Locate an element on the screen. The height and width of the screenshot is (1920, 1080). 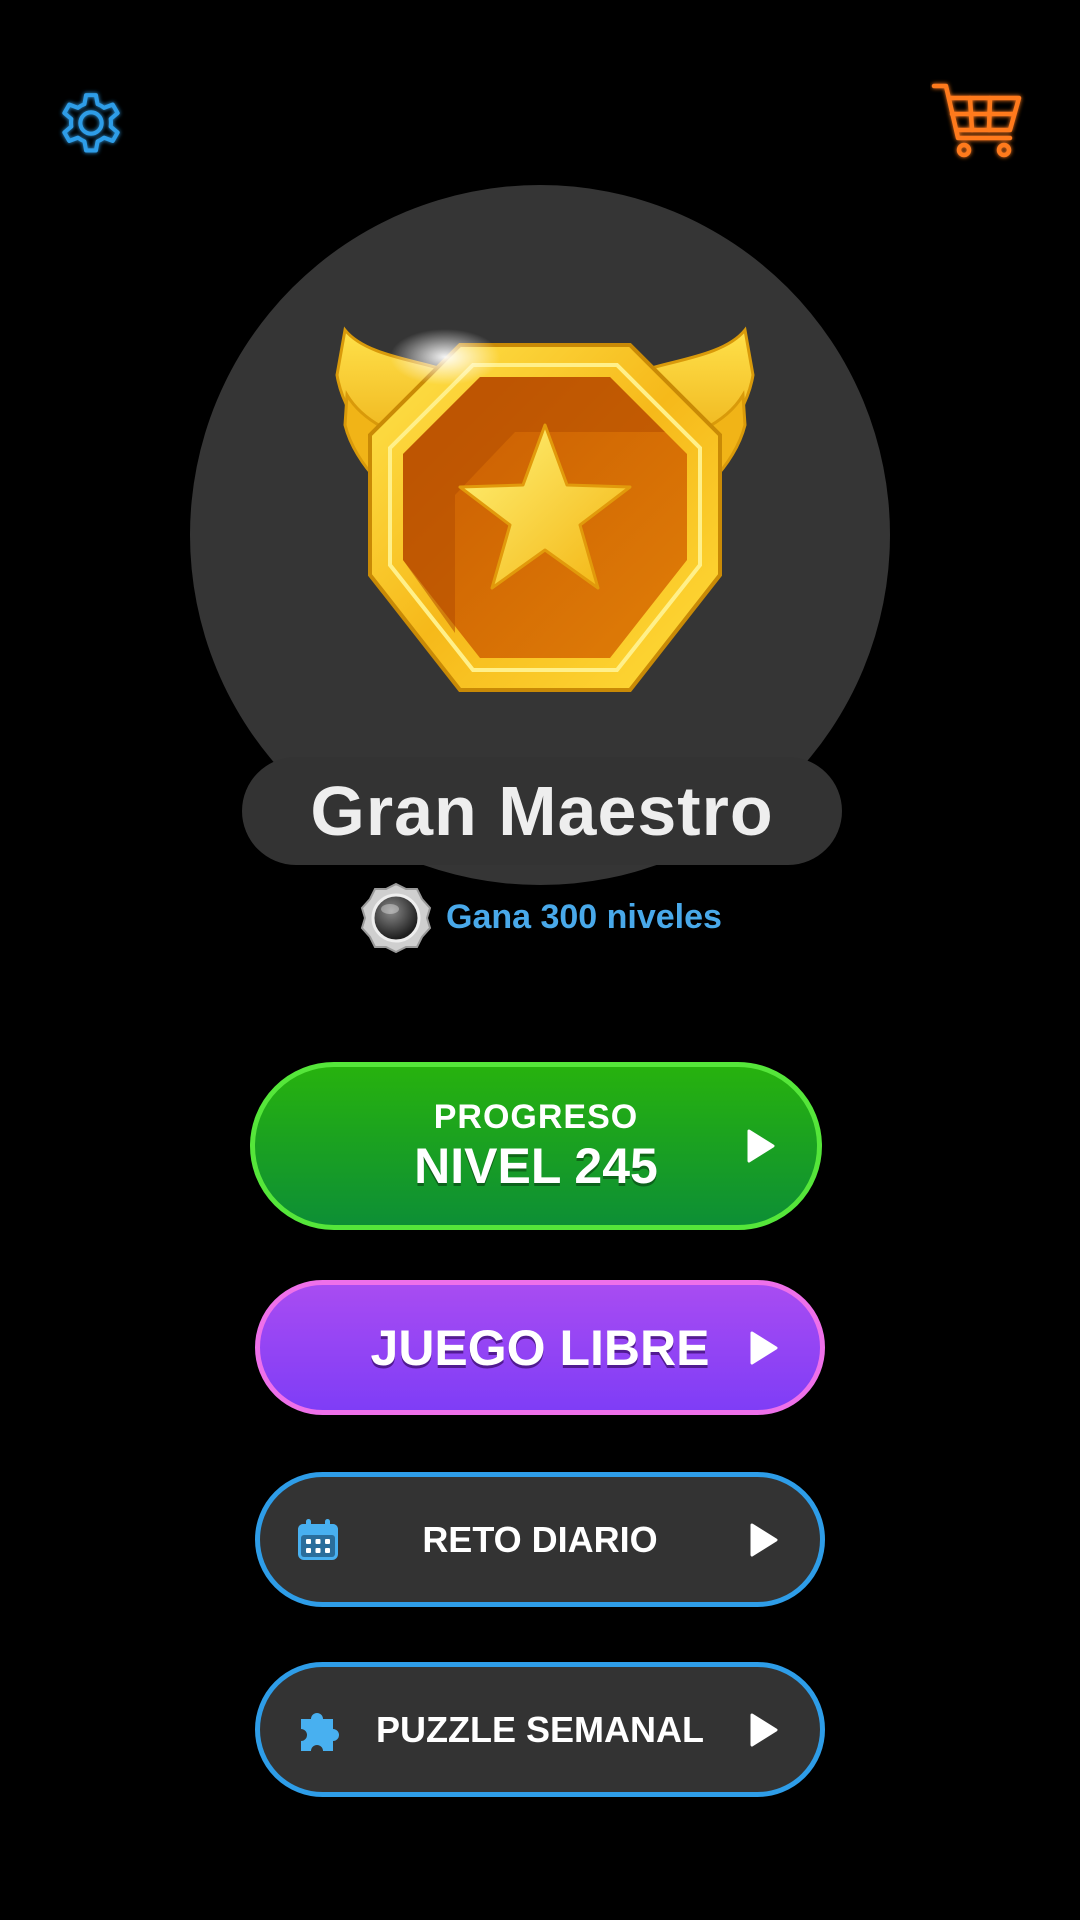
rank-requirement-text: Gana 300 niveles is located at coordinates (584, 917).